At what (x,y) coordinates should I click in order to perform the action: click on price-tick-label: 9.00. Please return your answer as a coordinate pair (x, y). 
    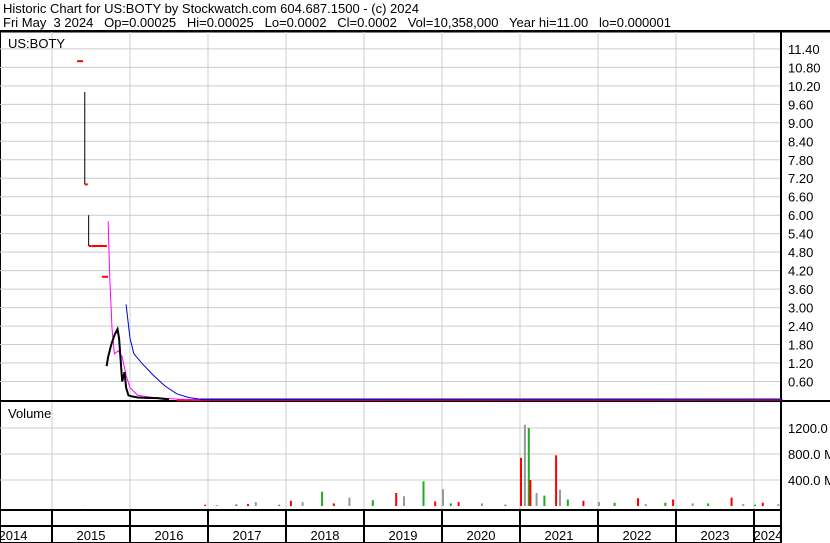
    Looking at the image, I should click on (800, 123).